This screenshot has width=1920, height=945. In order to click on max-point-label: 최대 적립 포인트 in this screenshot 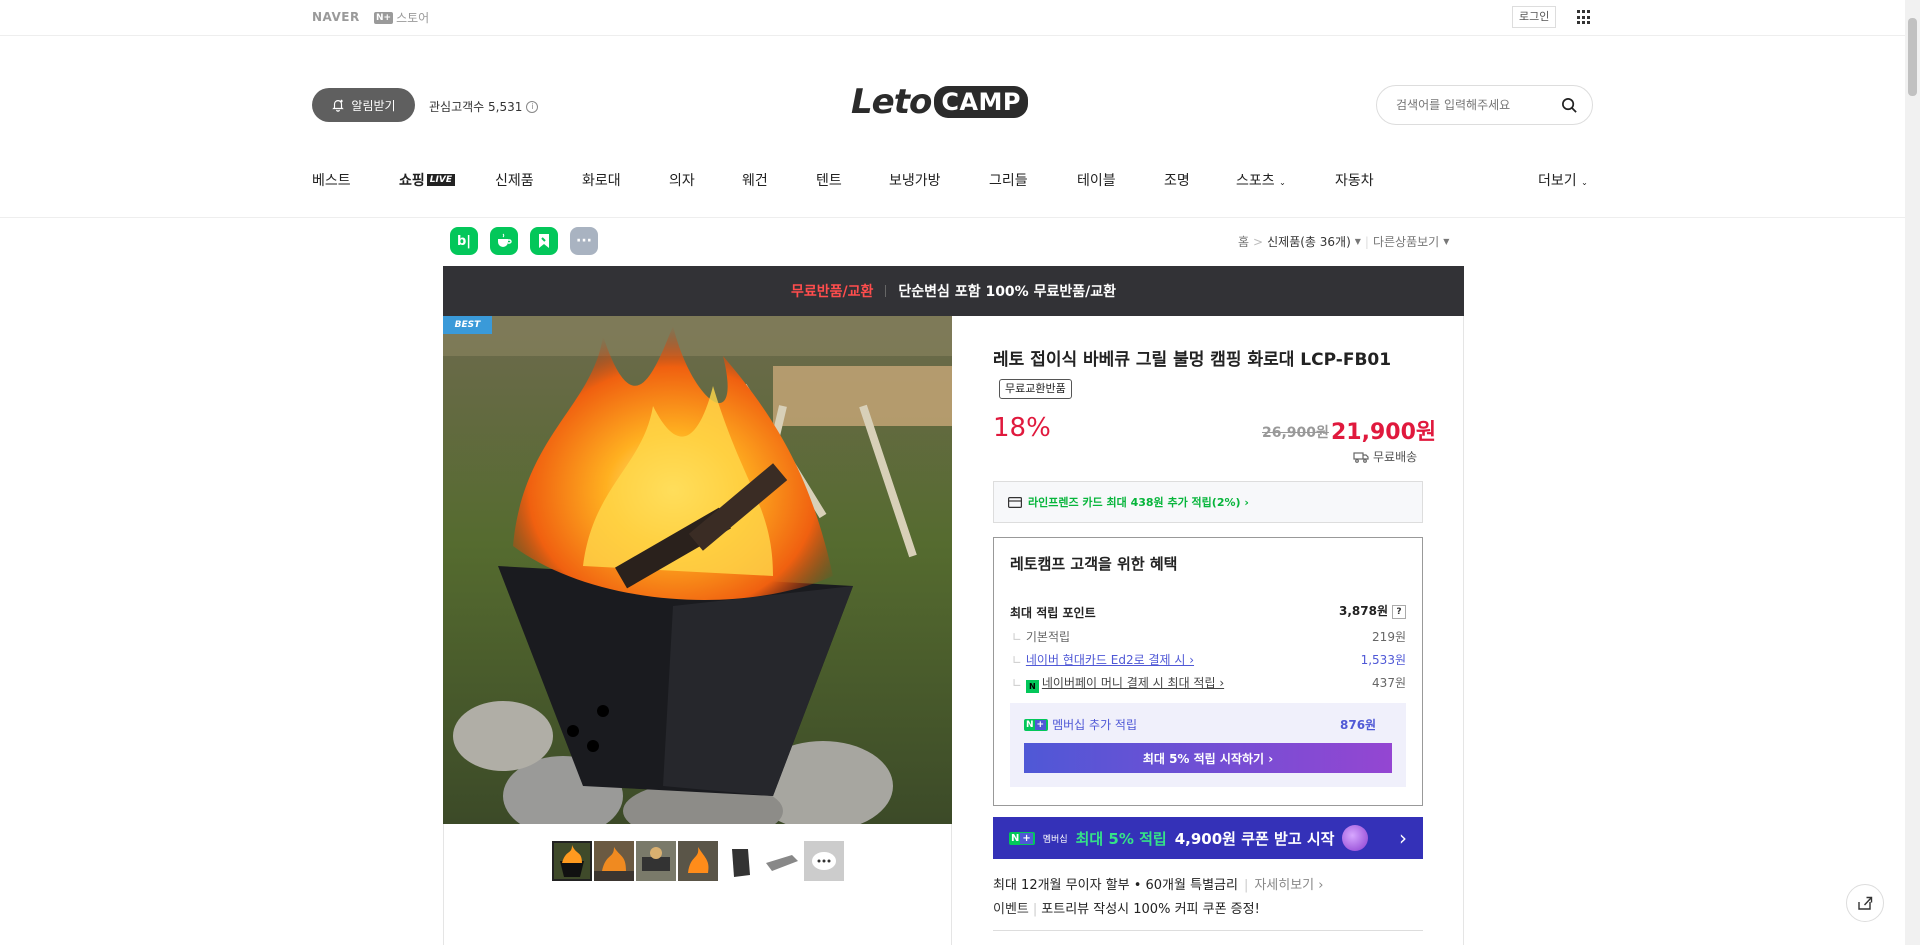, I will do `click(1053, 613)`.